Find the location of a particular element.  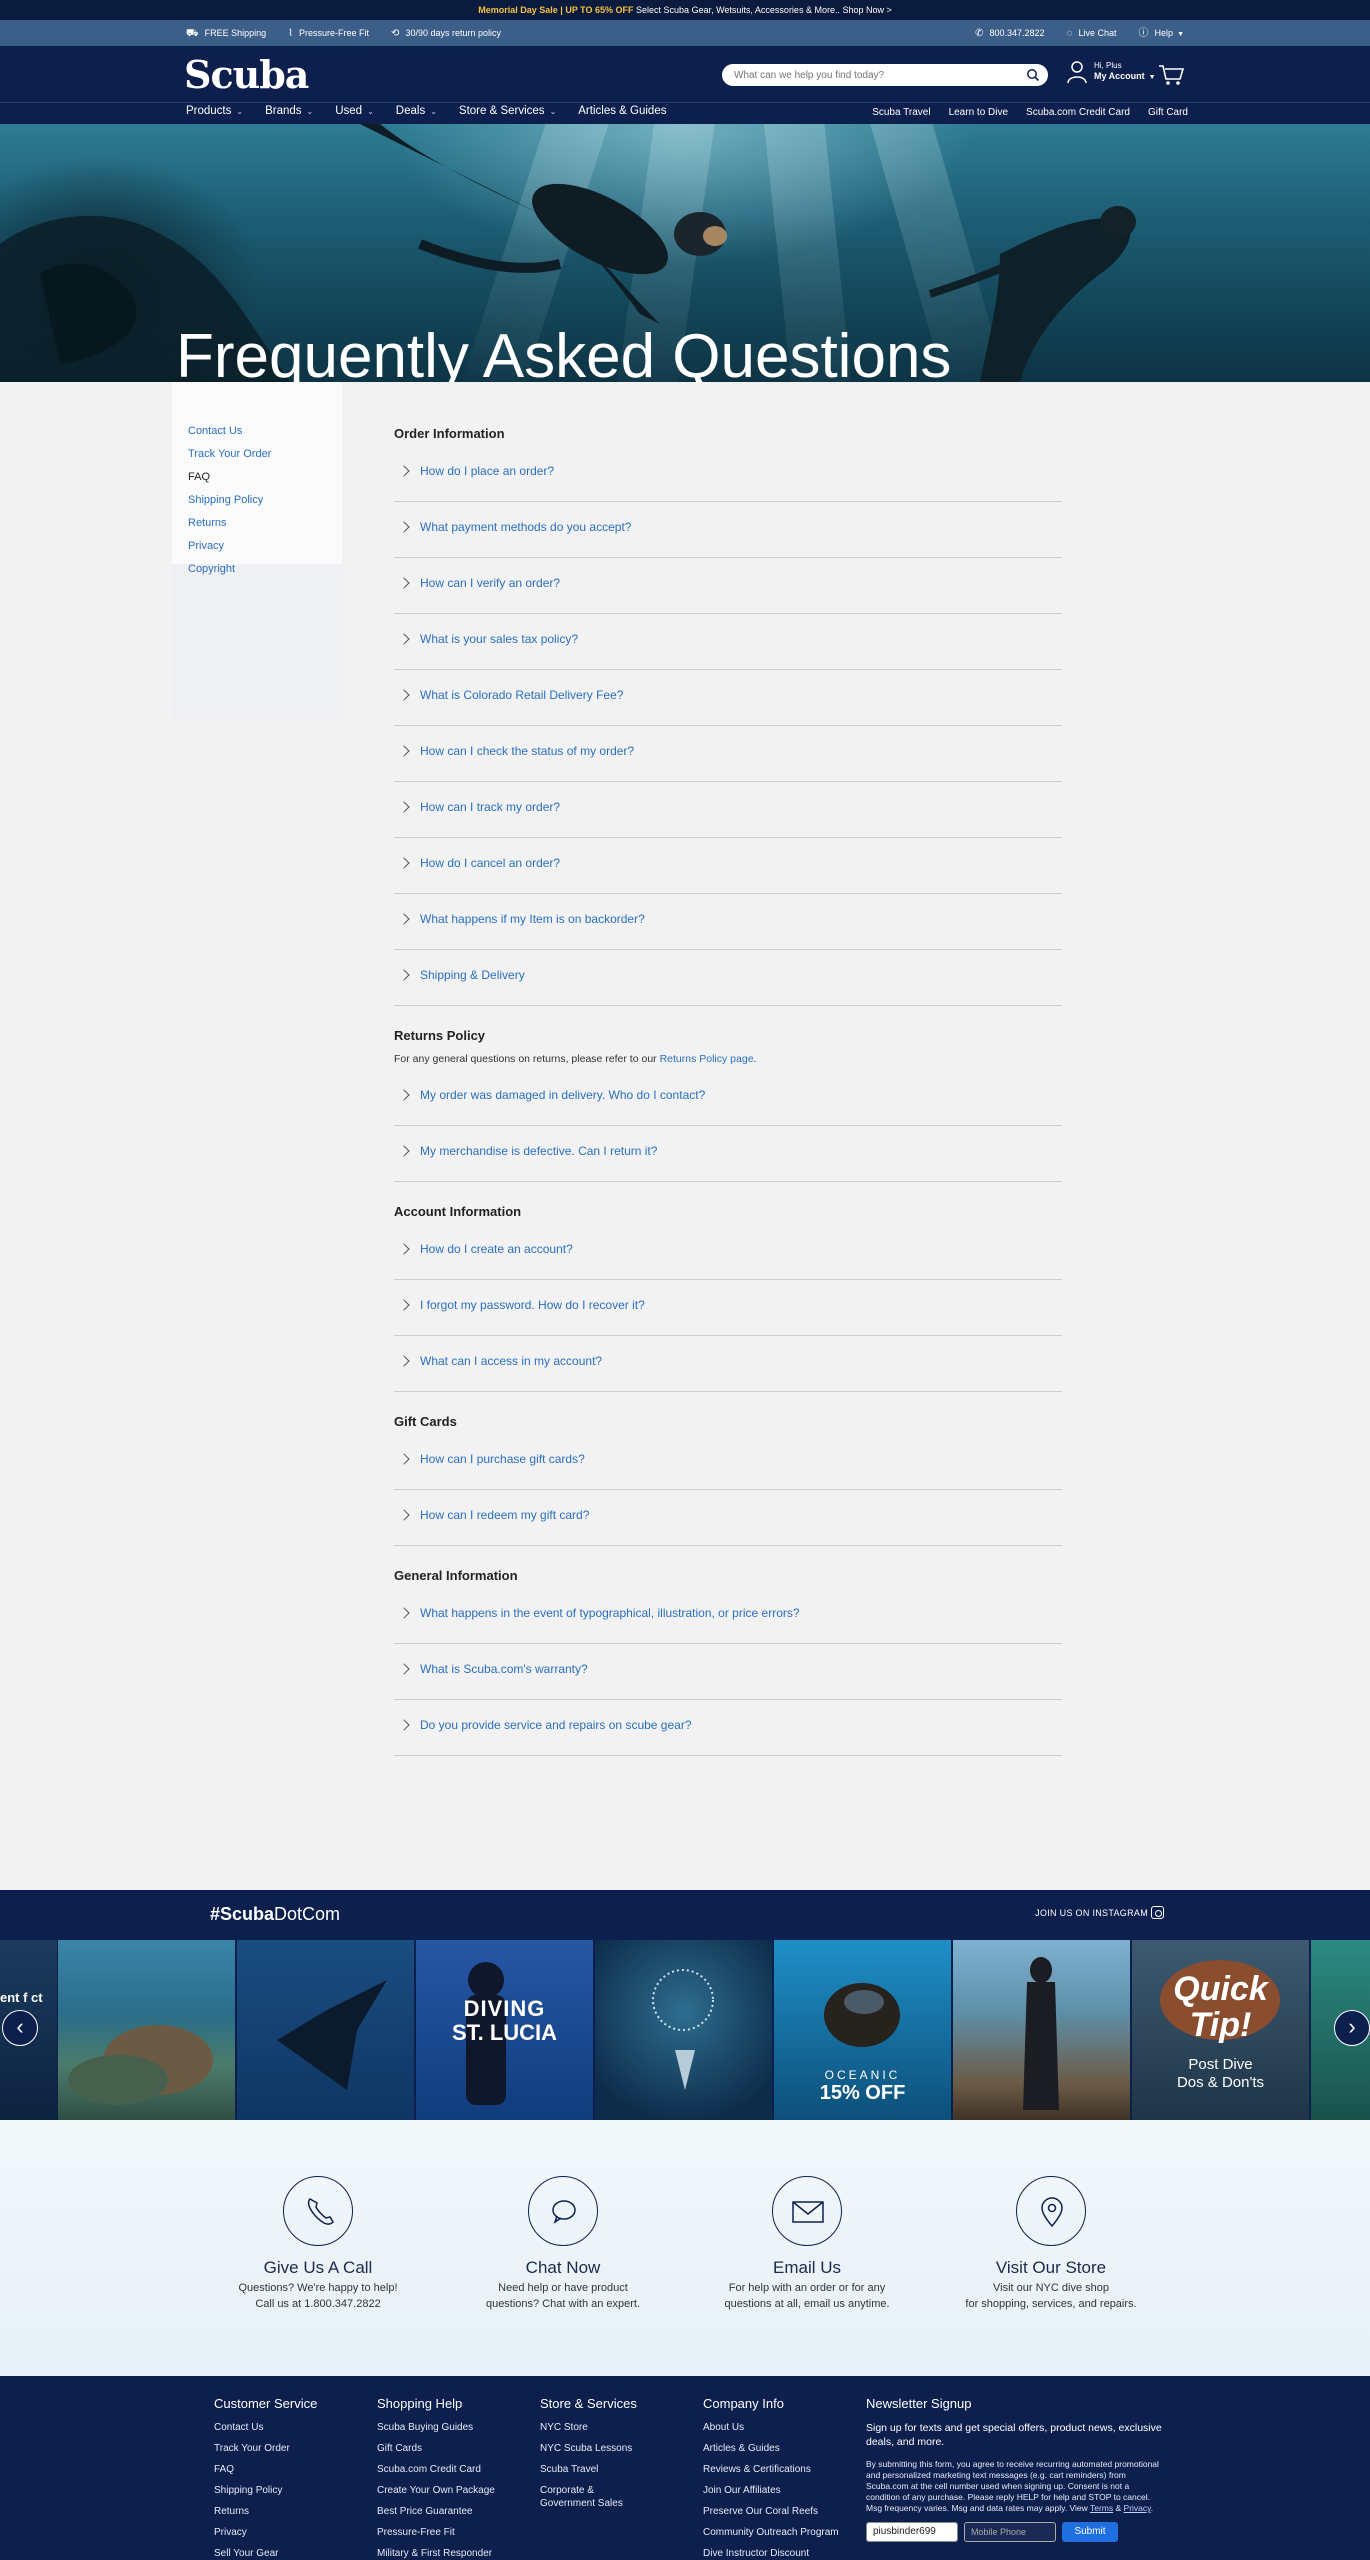

nav-products: Products ⌄ is located at coordinates (214, 111).